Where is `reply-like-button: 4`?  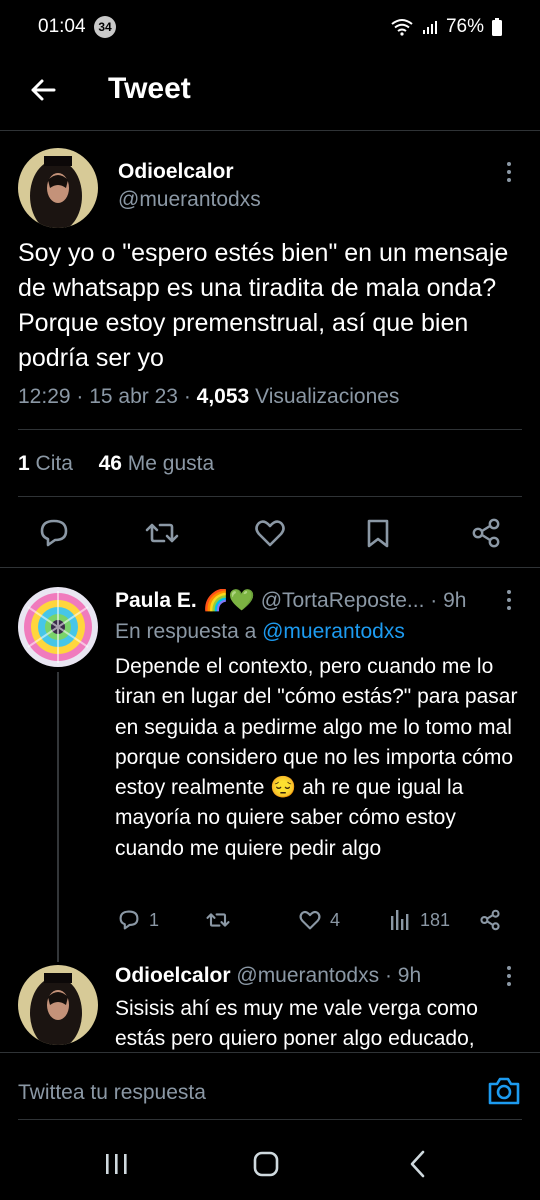
reply-like-button: 4 is located at coordinates (318, 920).